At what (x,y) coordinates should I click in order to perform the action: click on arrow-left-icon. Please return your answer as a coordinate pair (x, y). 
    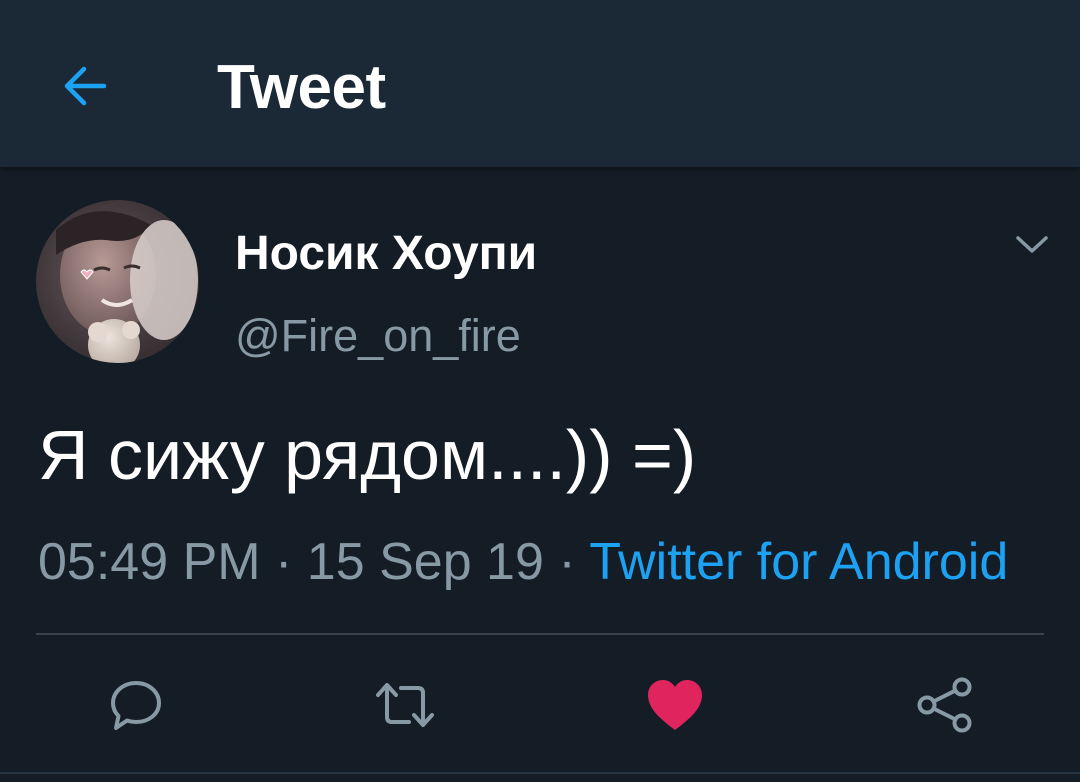
    Looking at the image, I should click on (85, 86).